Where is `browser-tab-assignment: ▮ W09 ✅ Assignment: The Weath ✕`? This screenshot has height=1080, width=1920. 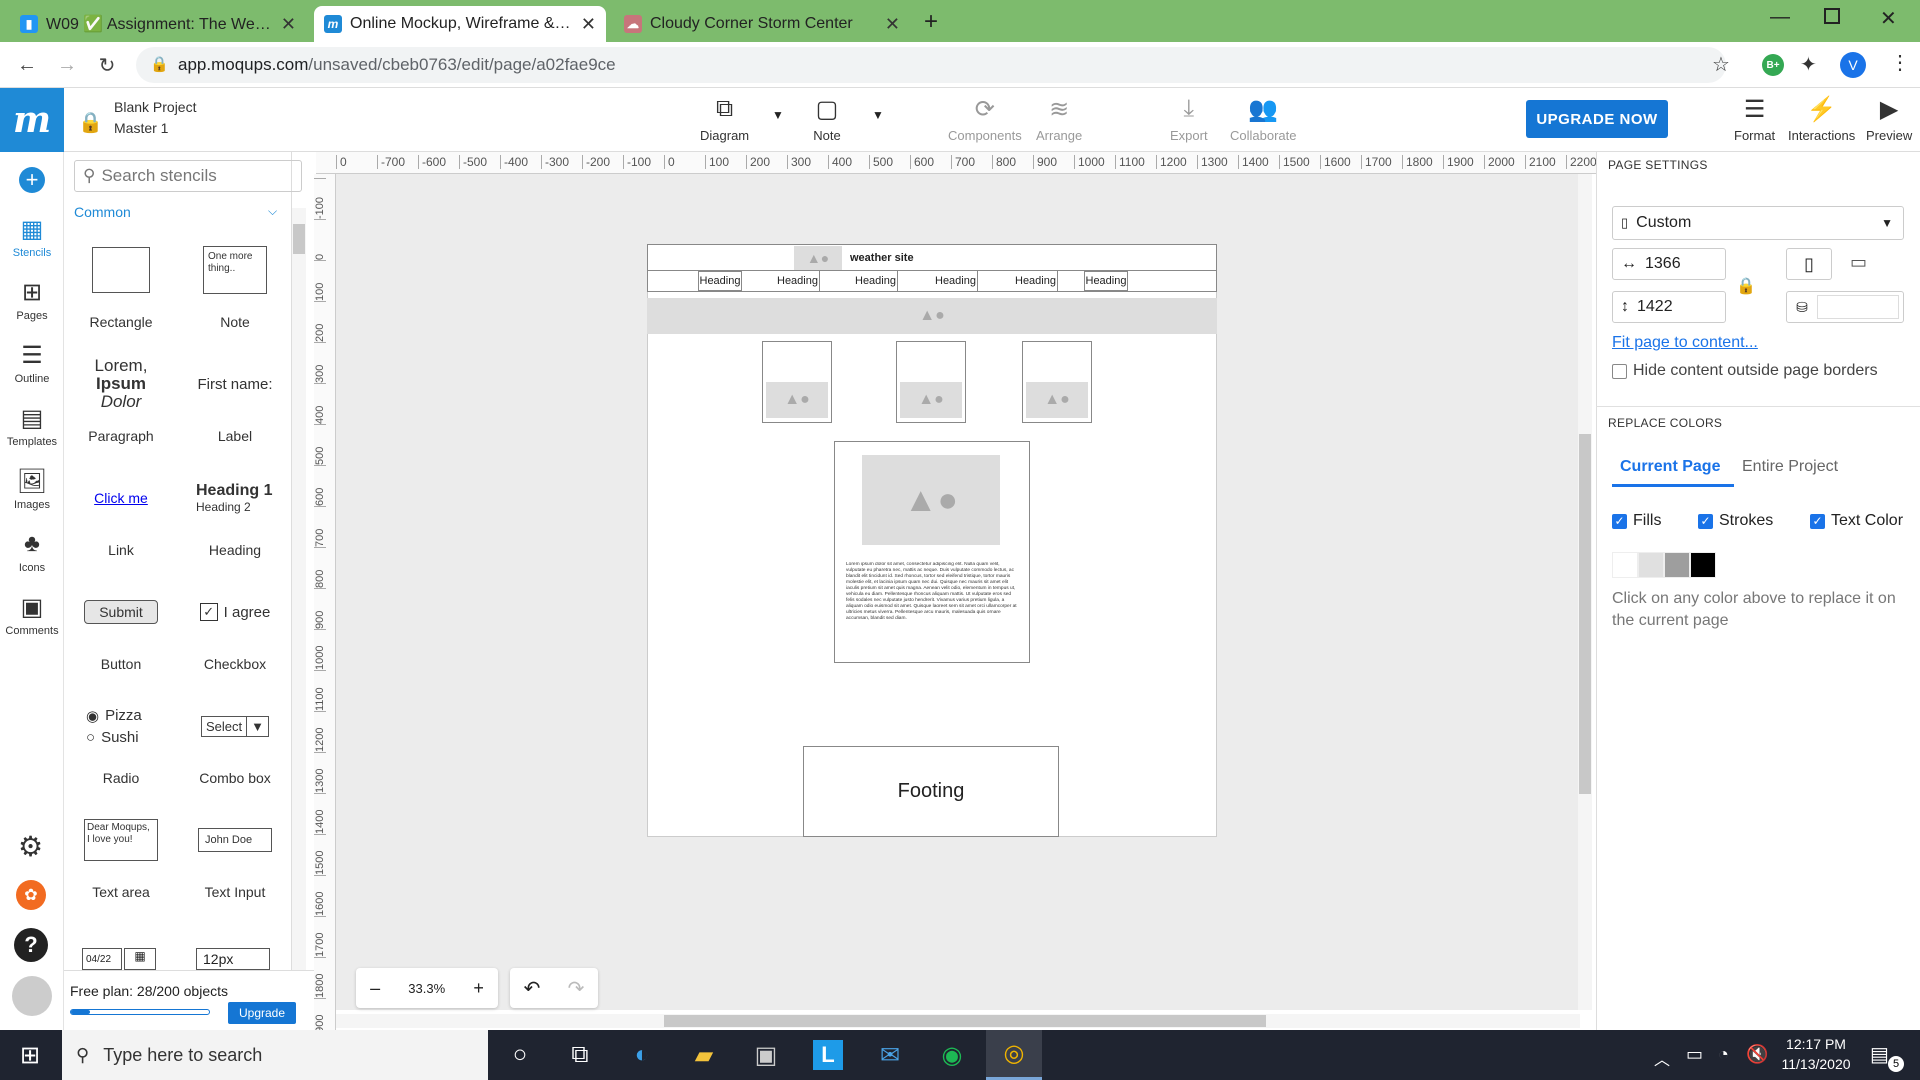
browser-tab-assignment: ▮ W09 ✅ Assignment: The Weath ✕ is located at coordinates (158, 24).